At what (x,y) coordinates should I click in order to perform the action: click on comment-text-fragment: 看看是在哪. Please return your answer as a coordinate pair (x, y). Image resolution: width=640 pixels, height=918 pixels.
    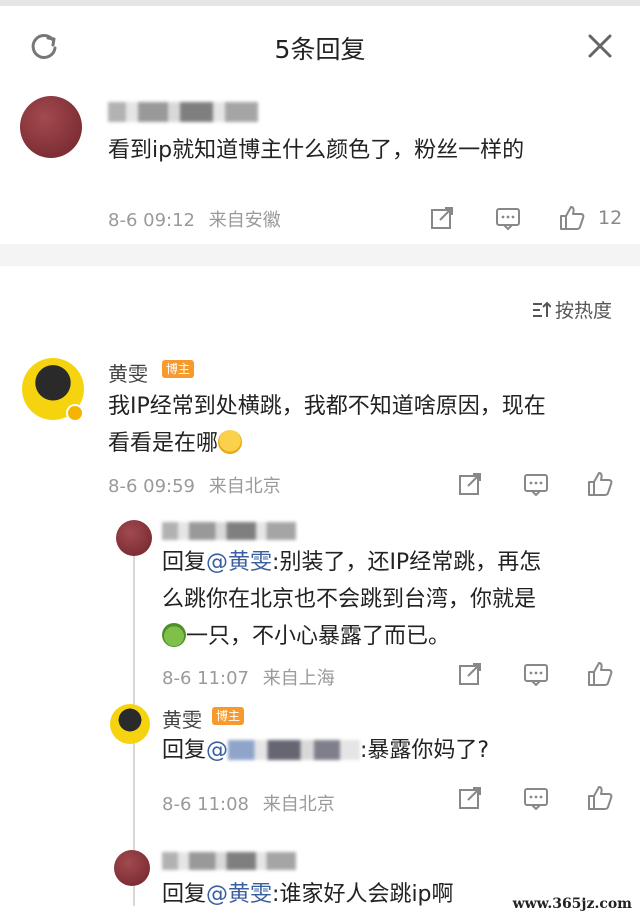
    Looking at the image, I should click on (163, 443).